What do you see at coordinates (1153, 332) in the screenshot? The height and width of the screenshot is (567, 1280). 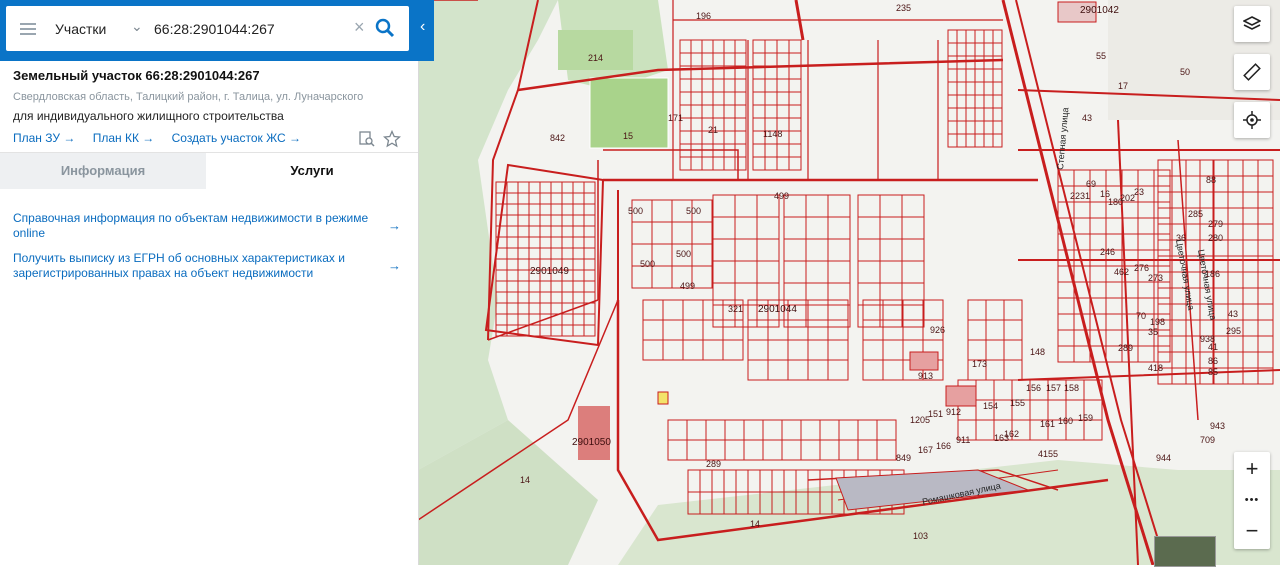 I see `parcel-number-label: 35` at bounding box center [1153, 332].